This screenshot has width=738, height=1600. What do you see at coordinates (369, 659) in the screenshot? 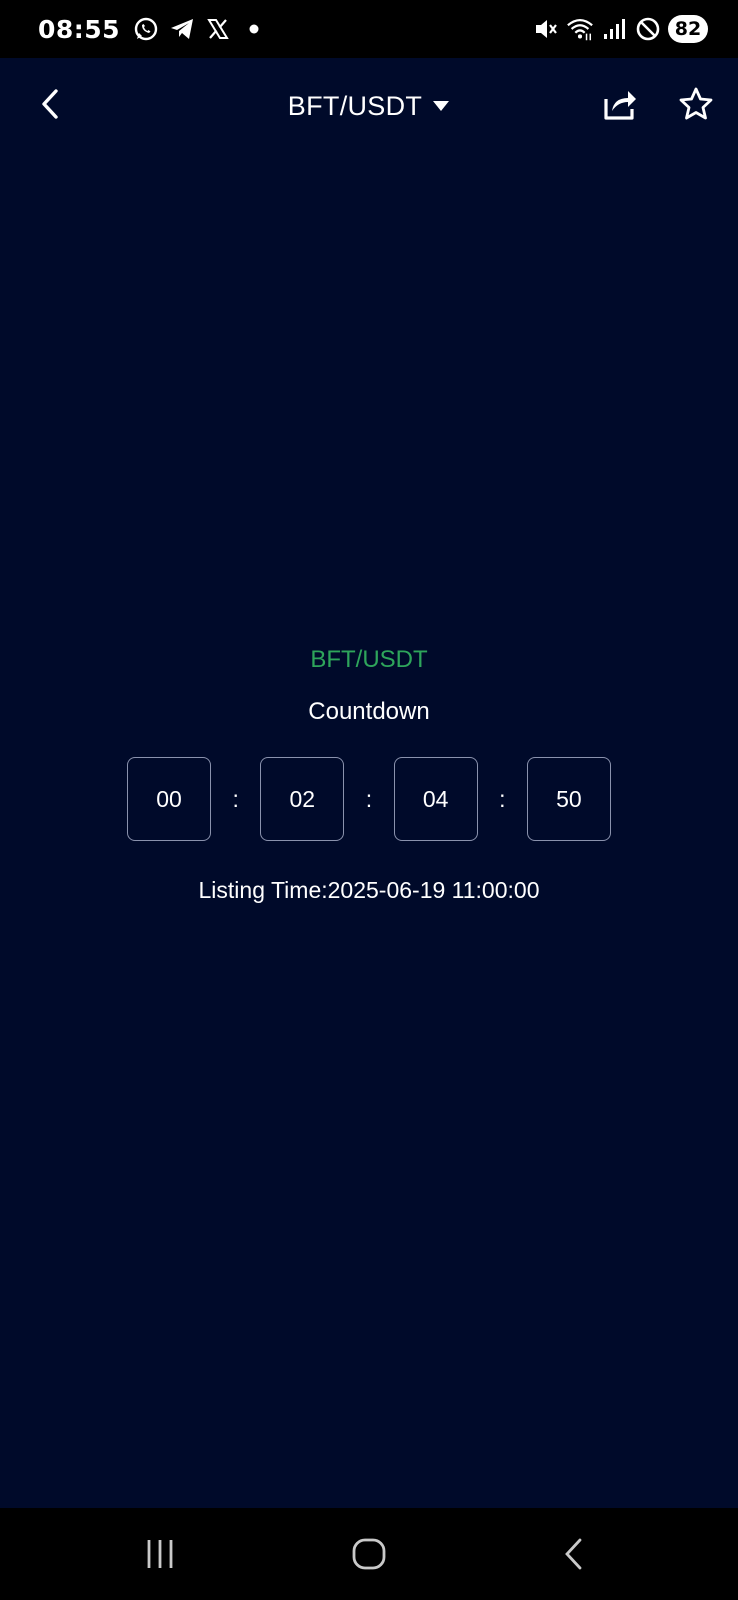
I see `pair-name: BFT/USDT` at bounding box center [369, 659].